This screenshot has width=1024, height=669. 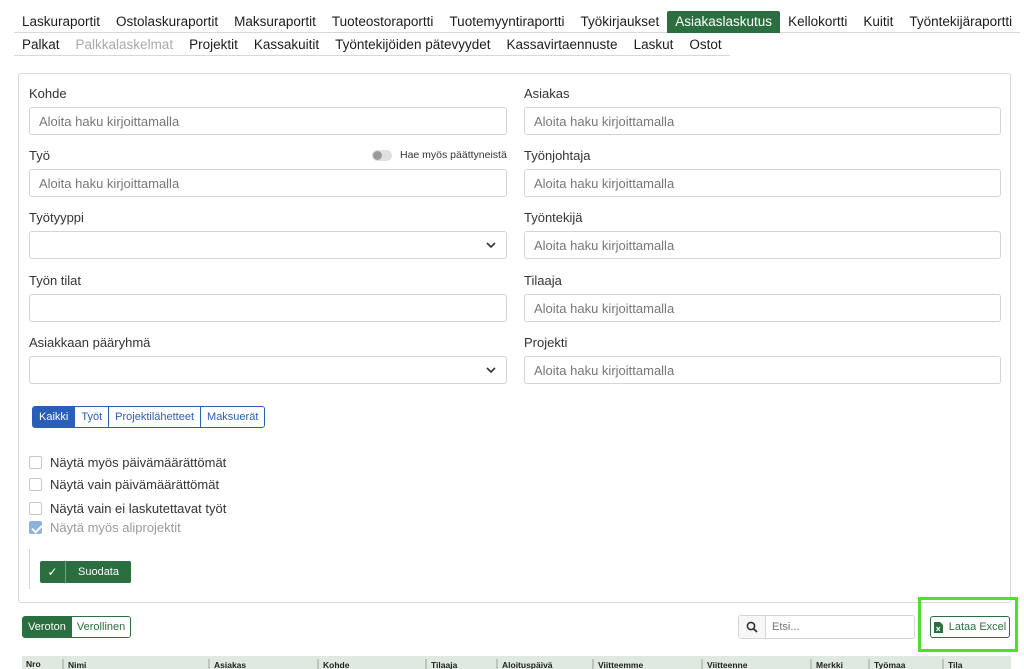 I want to click on include-ended-label: Hae myös päättyneistä, so click(x=453, y=155).